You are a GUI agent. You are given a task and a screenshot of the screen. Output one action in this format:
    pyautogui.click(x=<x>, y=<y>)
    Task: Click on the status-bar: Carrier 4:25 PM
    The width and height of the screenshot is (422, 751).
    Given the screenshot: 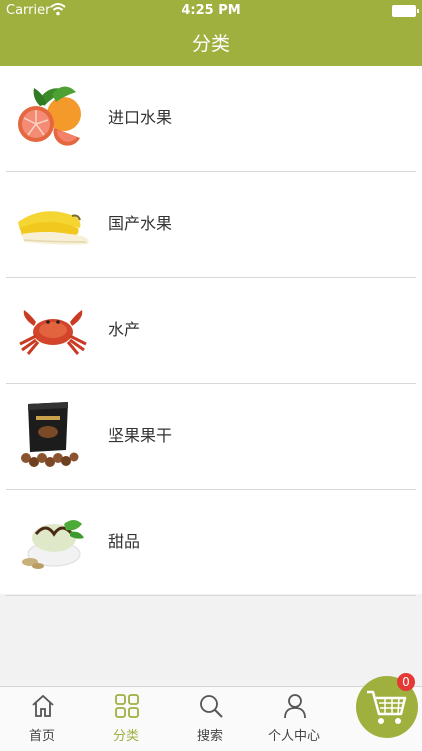 What is the action you would take?
    pyautogui.click(x=211, y=11)
    